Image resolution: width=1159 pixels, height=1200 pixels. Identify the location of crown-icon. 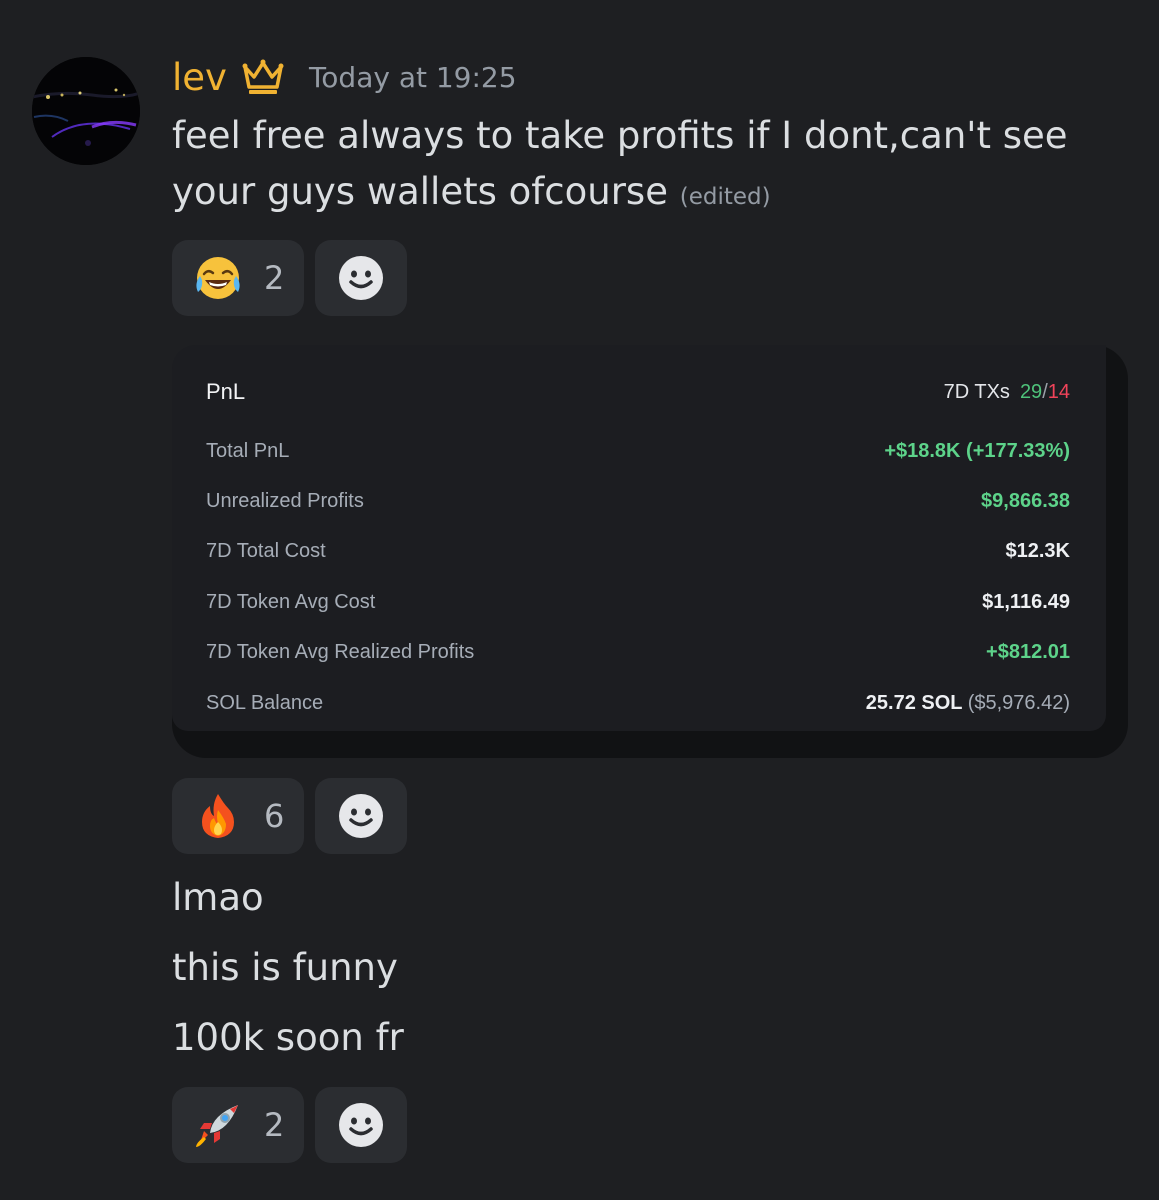
(263, 77).